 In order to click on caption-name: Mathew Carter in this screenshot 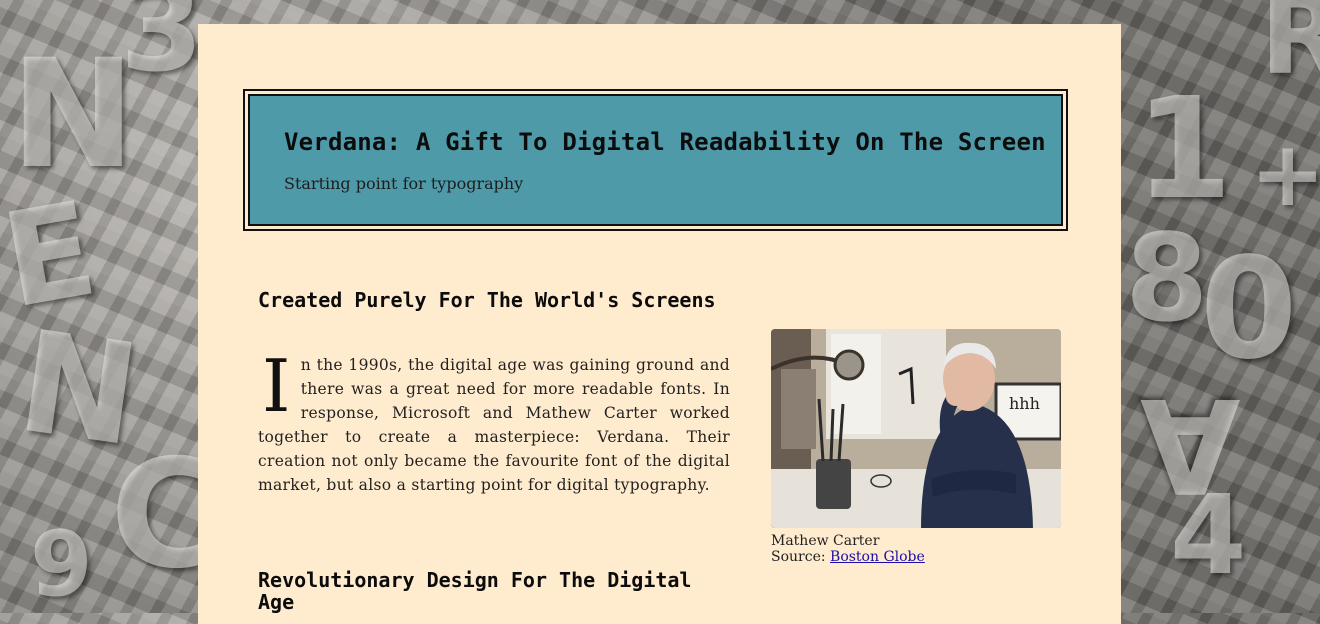, I will do `click(825, 541)`.